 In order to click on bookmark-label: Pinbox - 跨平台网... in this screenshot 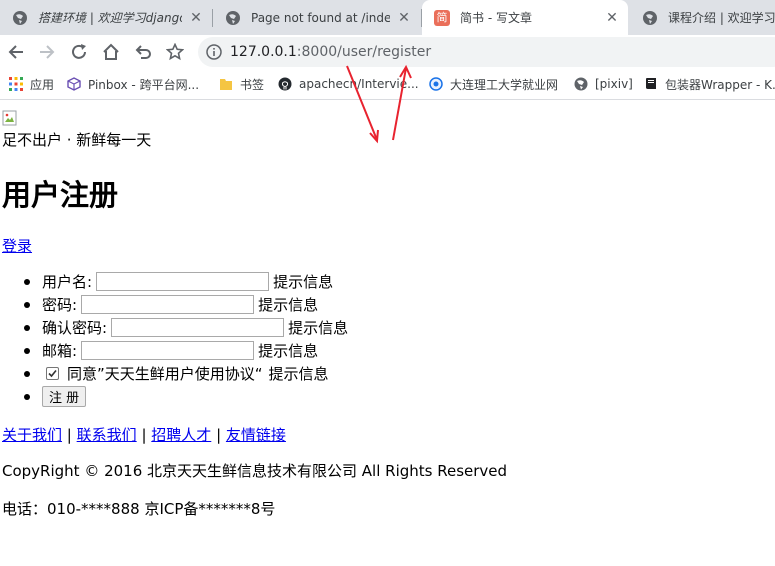, I will do `click(144, 84)`.